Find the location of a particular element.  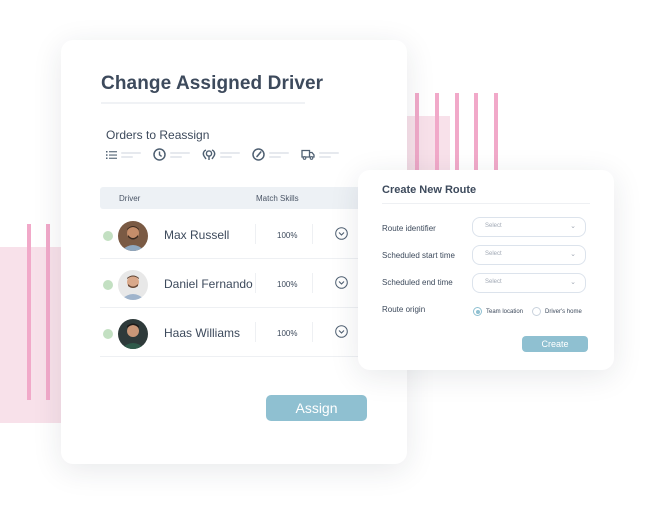

route-identifier-label: Route identifier is located at coordinates (409, 228).